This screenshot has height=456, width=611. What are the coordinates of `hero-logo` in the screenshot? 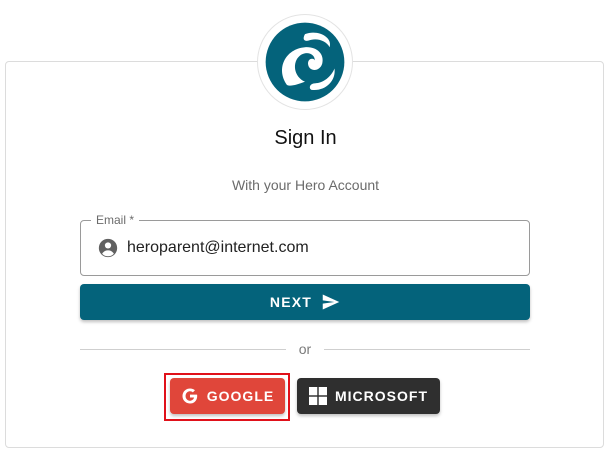 It's located at (305, 62).